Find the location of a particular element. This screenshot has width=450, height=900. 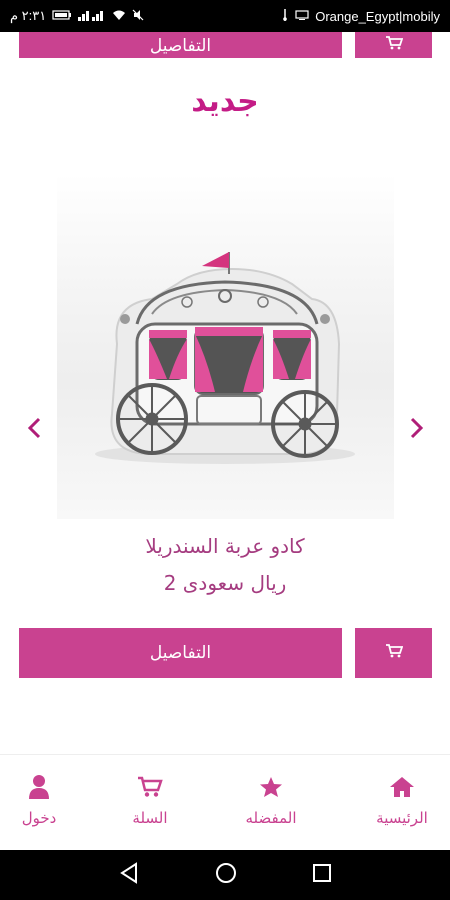

nav-item-login: دخول is located at coordinates (42, 800).